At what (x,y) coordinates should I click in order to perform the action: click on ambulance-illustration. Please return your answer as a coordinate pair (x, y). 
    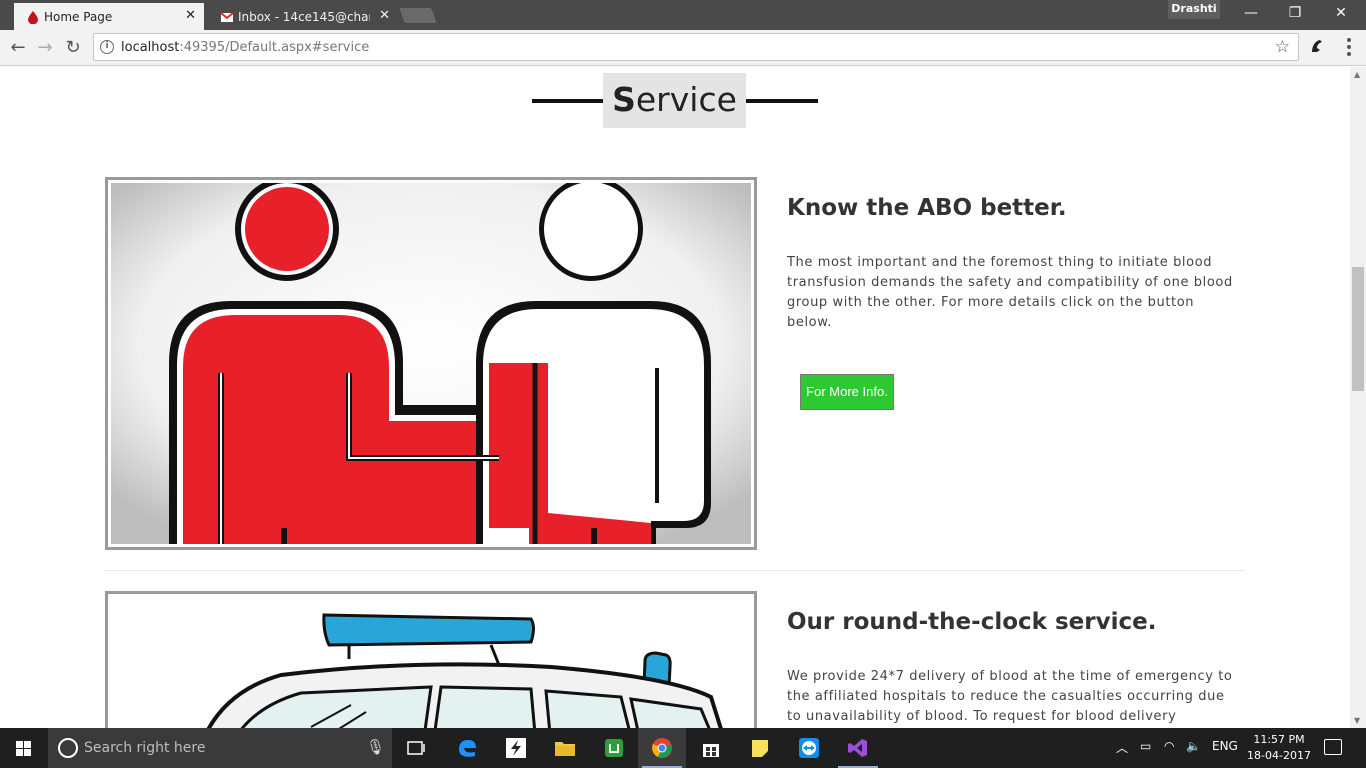
    Looking at the image, I should click on (431, 662).